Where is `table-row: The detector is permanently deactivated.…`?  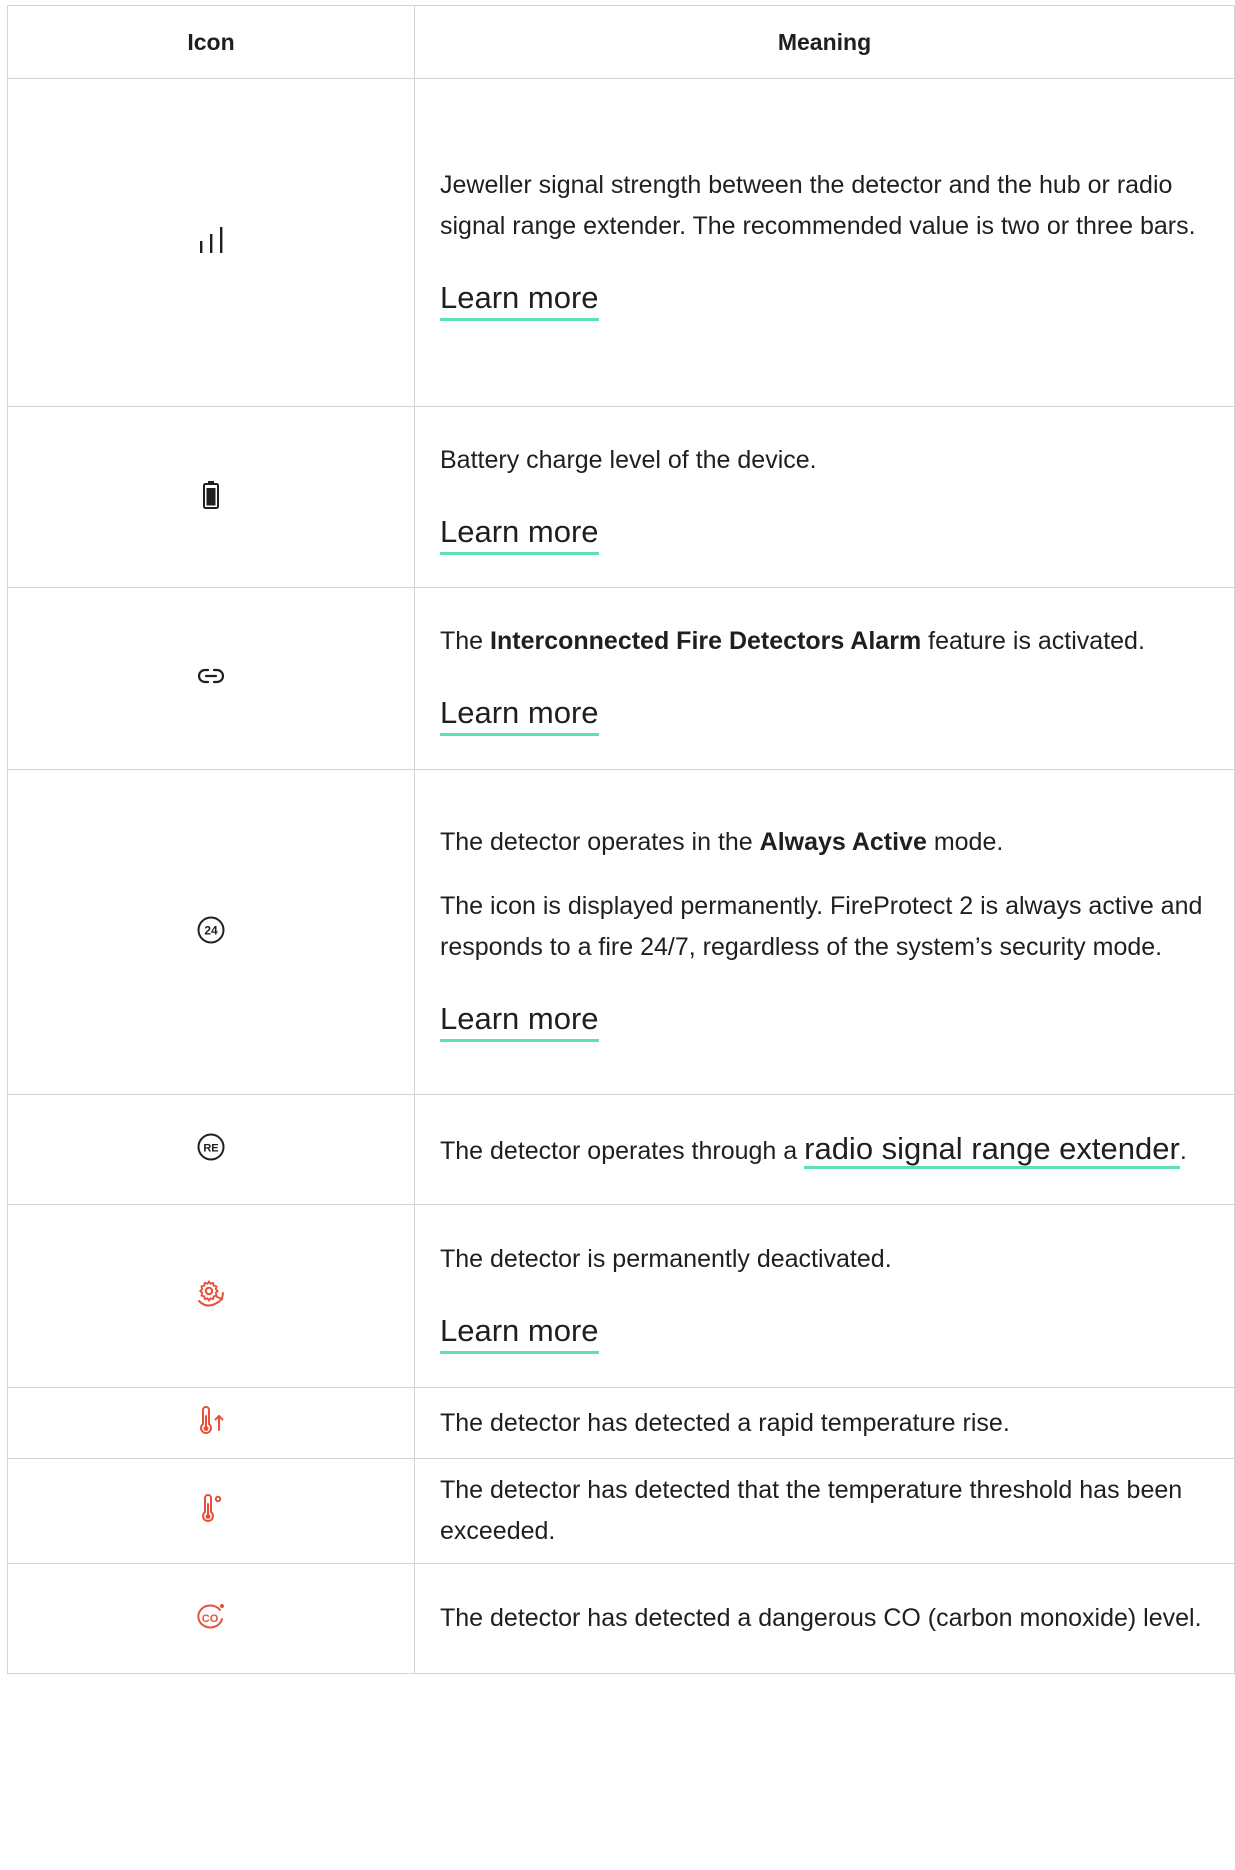 table-row: The detector is permanently deactivated.… is located at coordinates (621, 1296).